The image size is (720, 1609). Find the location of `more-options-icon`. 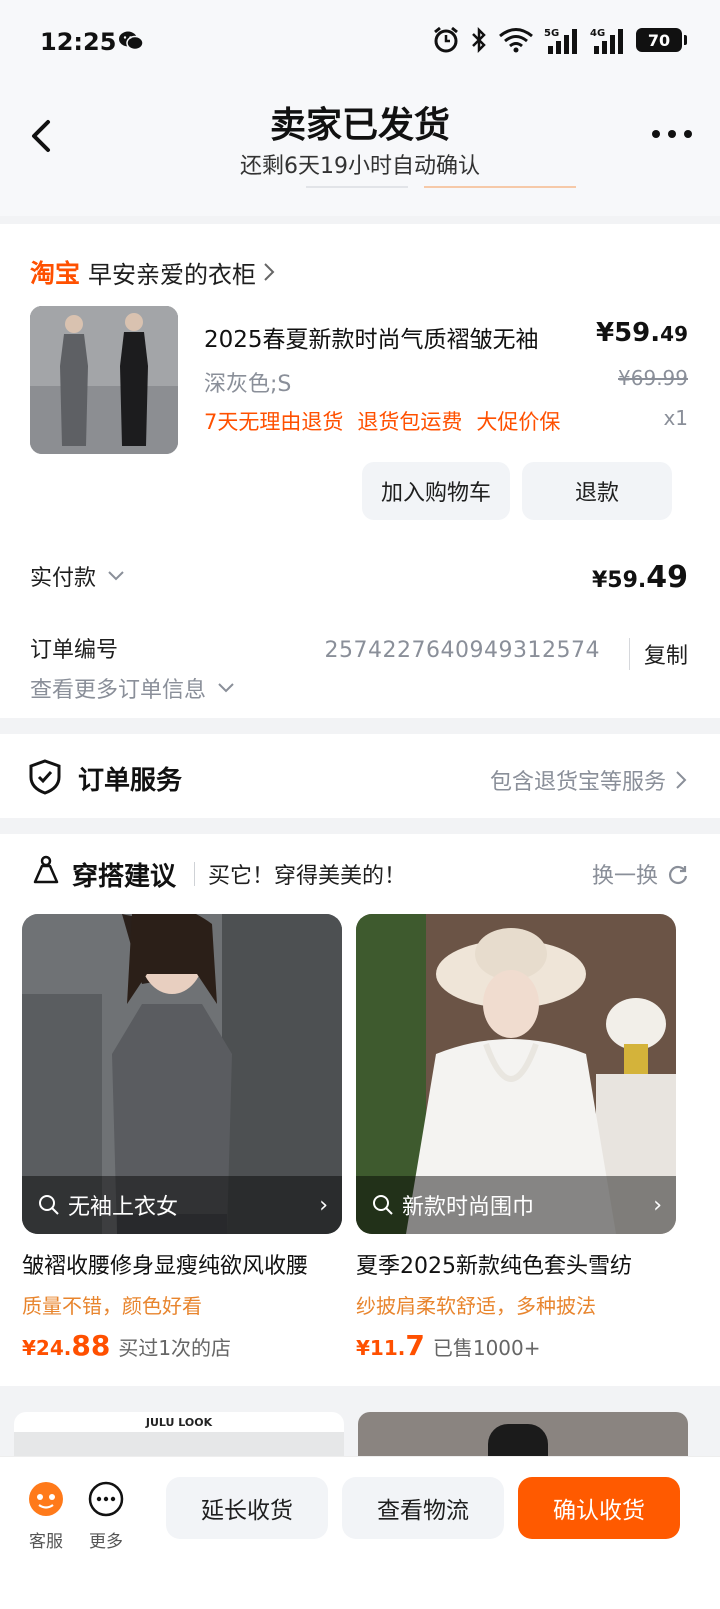

more-options-icon is located at coordinates (672, 134).